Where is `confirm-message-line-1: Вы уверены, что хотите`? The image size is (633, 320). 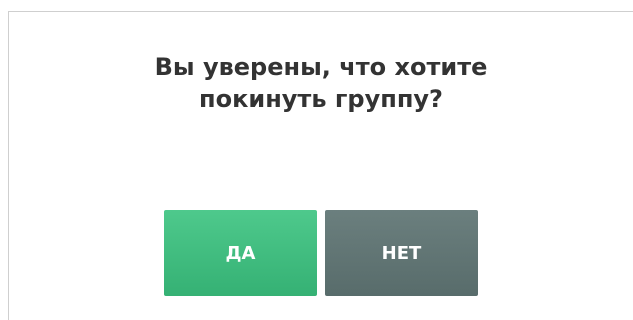
confirm-message-line-1: Вы уверены, что хотите is located at coordinates (321, 67).